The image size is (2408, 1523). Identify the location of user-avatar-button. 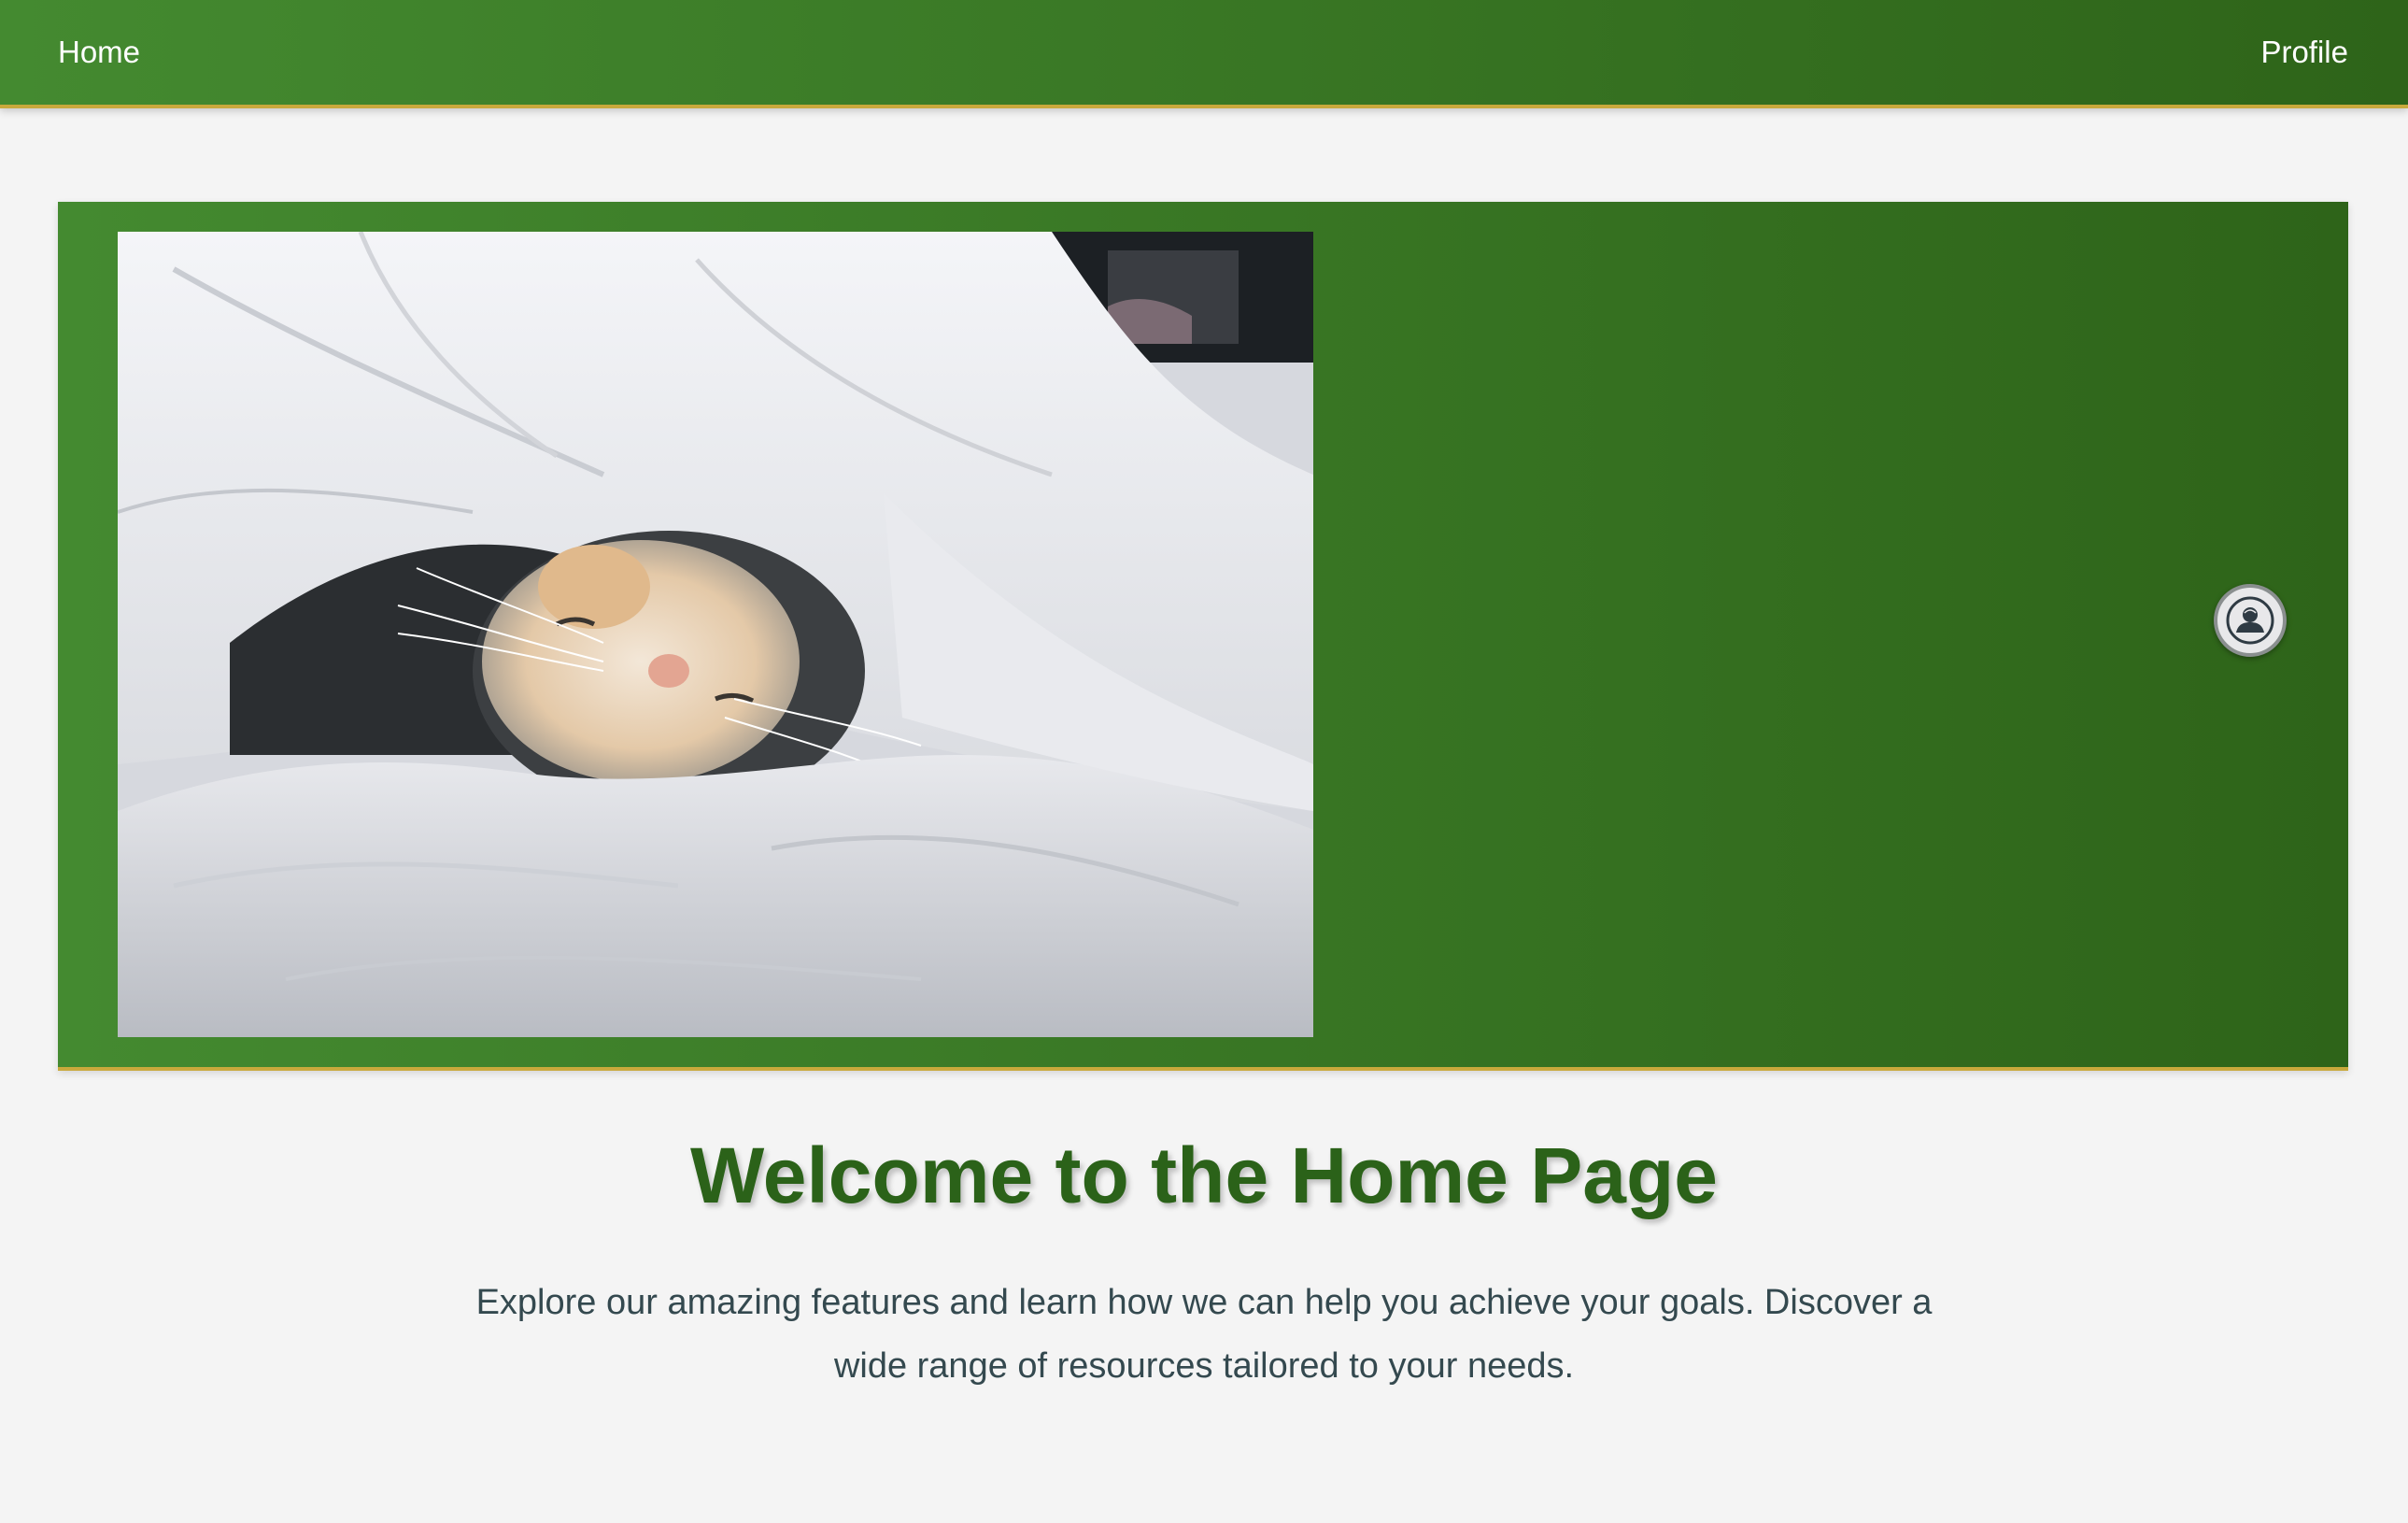
(2250, 620).